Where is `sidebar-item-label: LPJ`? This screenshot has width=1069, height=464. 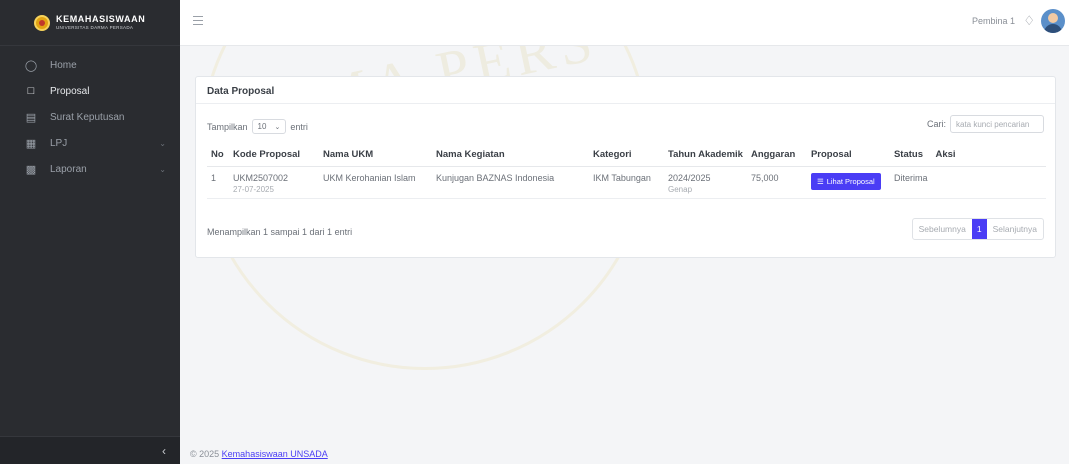
sidebar-item-label: LPJ is located at coordinates (59, 143).